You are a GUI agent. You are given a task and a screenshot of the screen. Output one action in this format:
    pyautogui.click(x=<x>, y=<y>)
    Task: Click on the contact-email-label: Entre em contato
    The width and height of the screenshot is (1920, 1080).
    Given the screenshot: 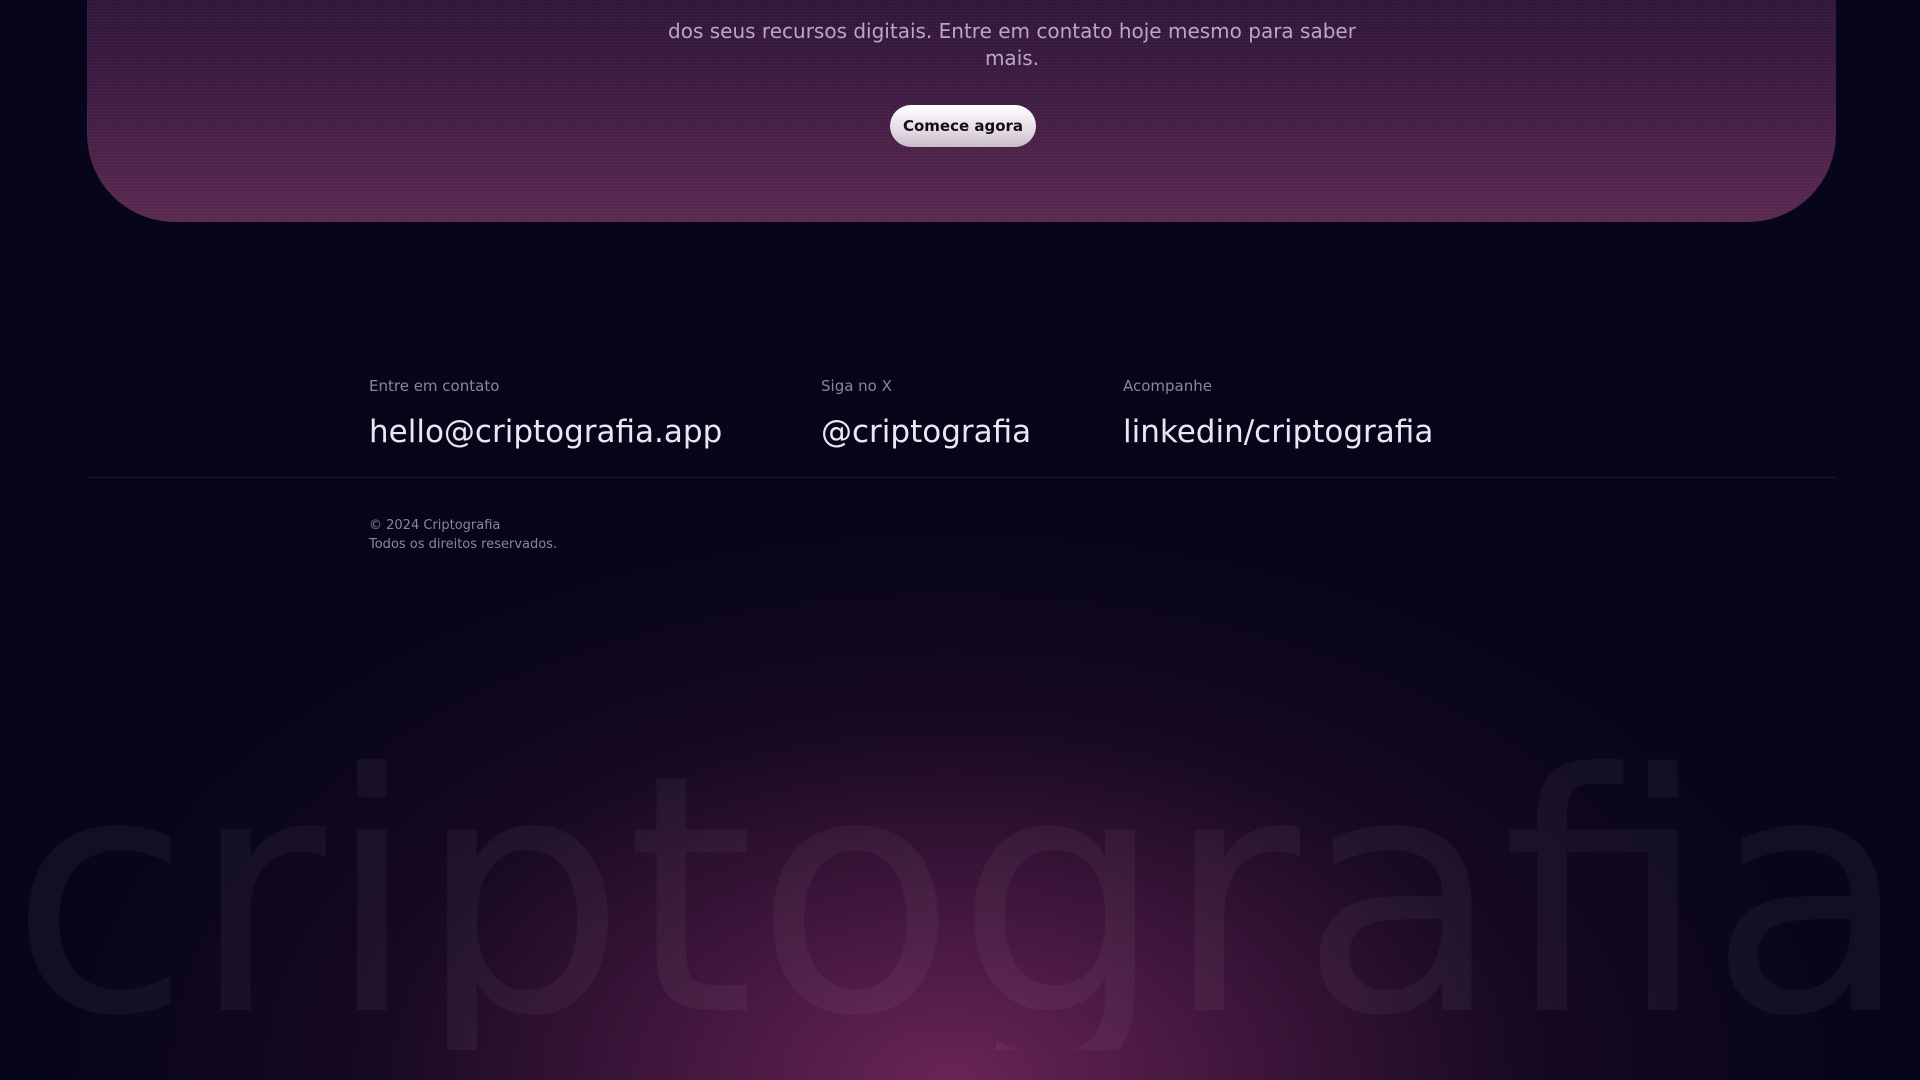 What is the action you would take?
    pyautogui.click(x=434, y=386)
    